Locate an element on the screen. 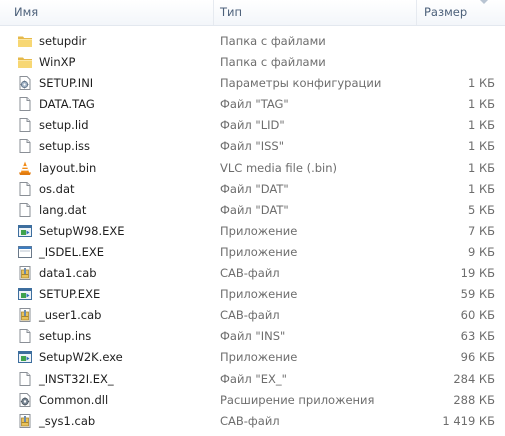  file-type: Файл "ISS" is located at coordinates (252, 146).